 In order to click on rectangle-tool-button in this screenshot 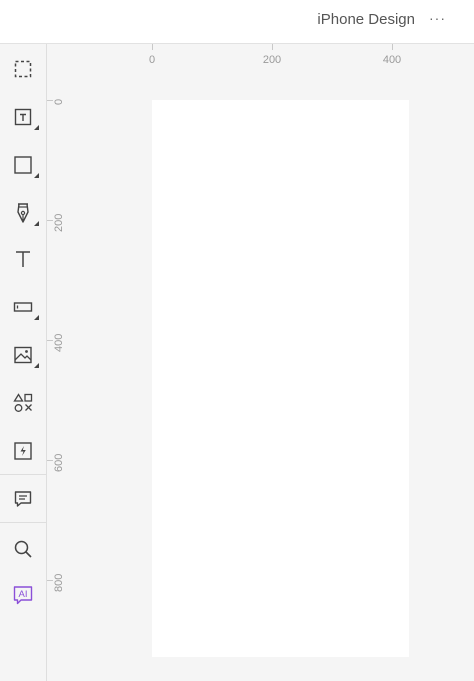, I will do `click(23, 165)`.